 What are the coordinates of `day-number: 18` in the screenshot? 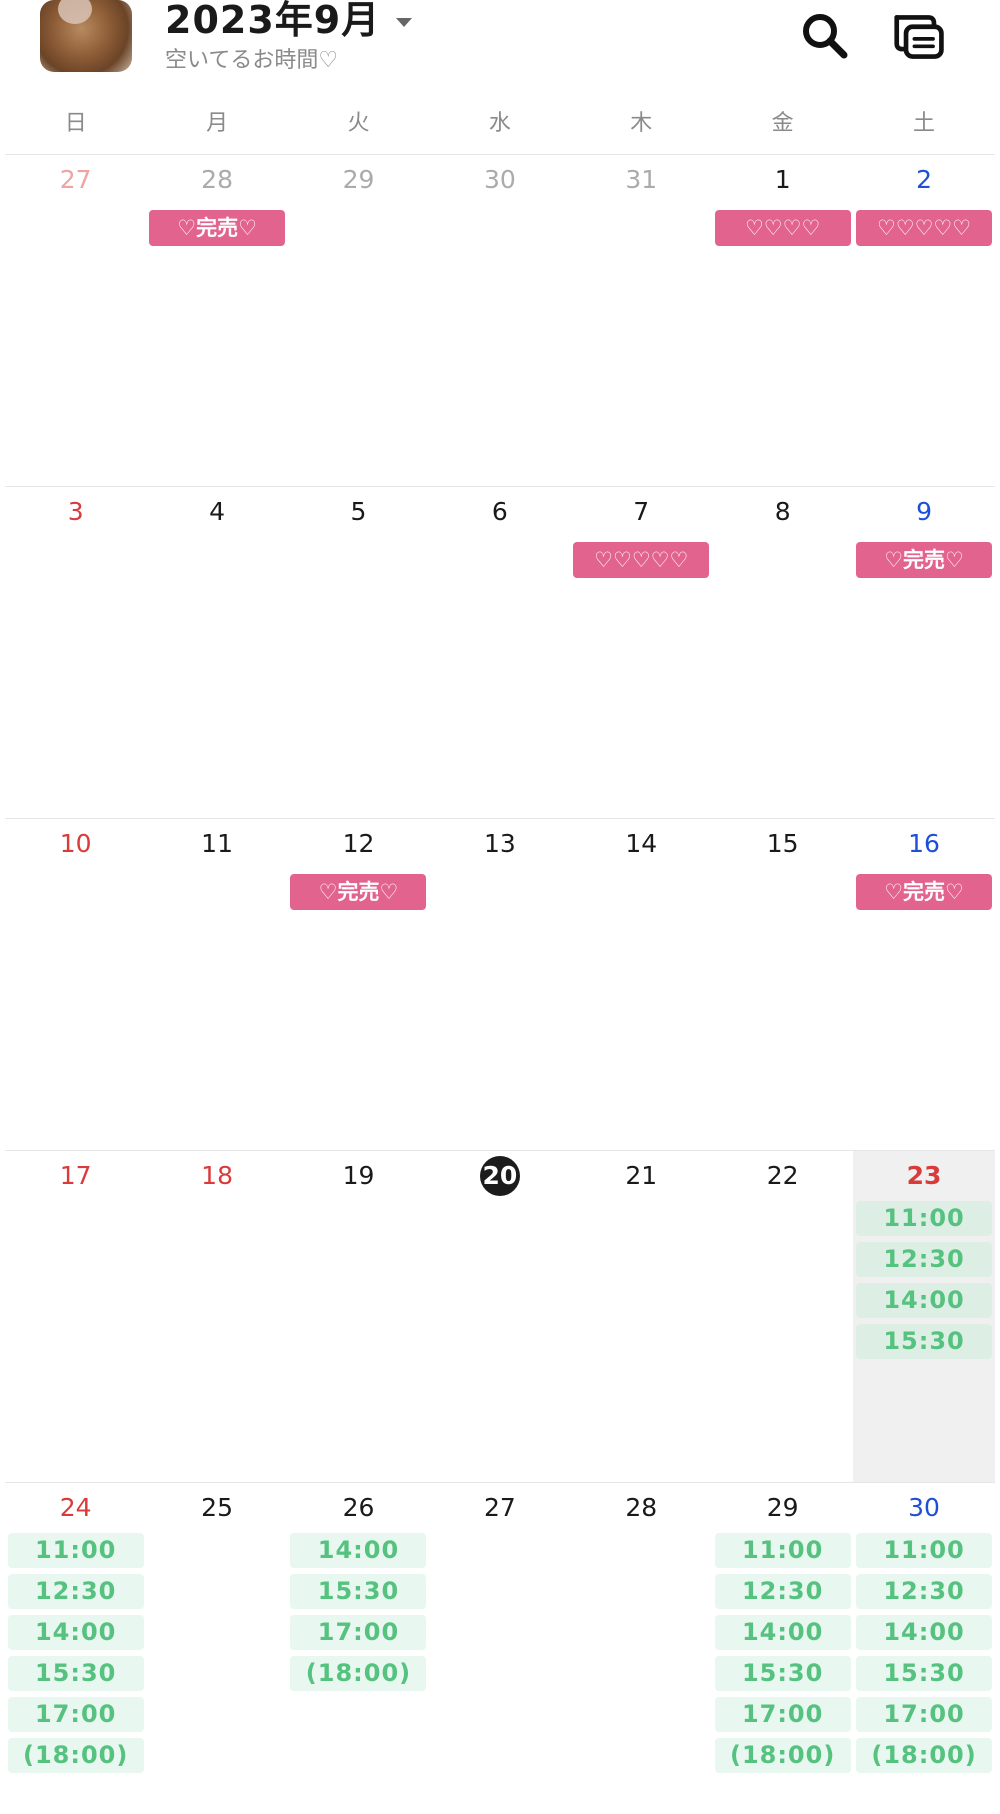 It's located at (217, 1175).